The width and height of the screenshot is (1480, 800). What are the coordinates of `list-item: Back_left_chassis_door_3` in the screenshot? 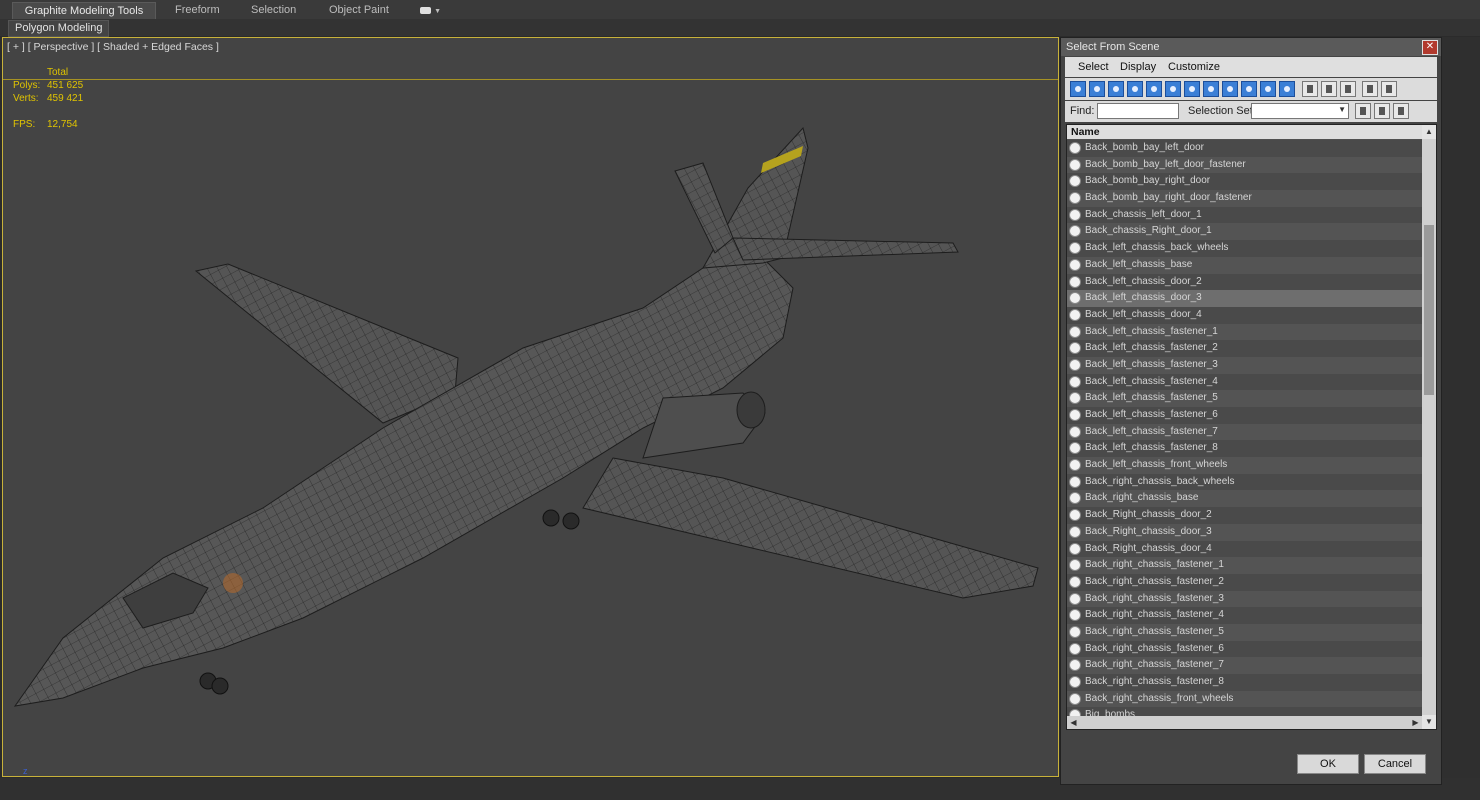 It's located at (1244, 298).